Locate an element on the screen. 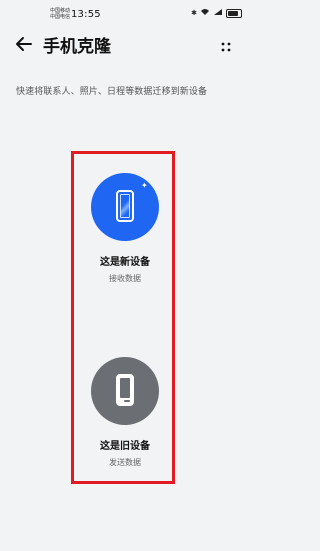 The width and height of the screenshot is (320, 551). battery-icon is located at coordinates (234, 13).